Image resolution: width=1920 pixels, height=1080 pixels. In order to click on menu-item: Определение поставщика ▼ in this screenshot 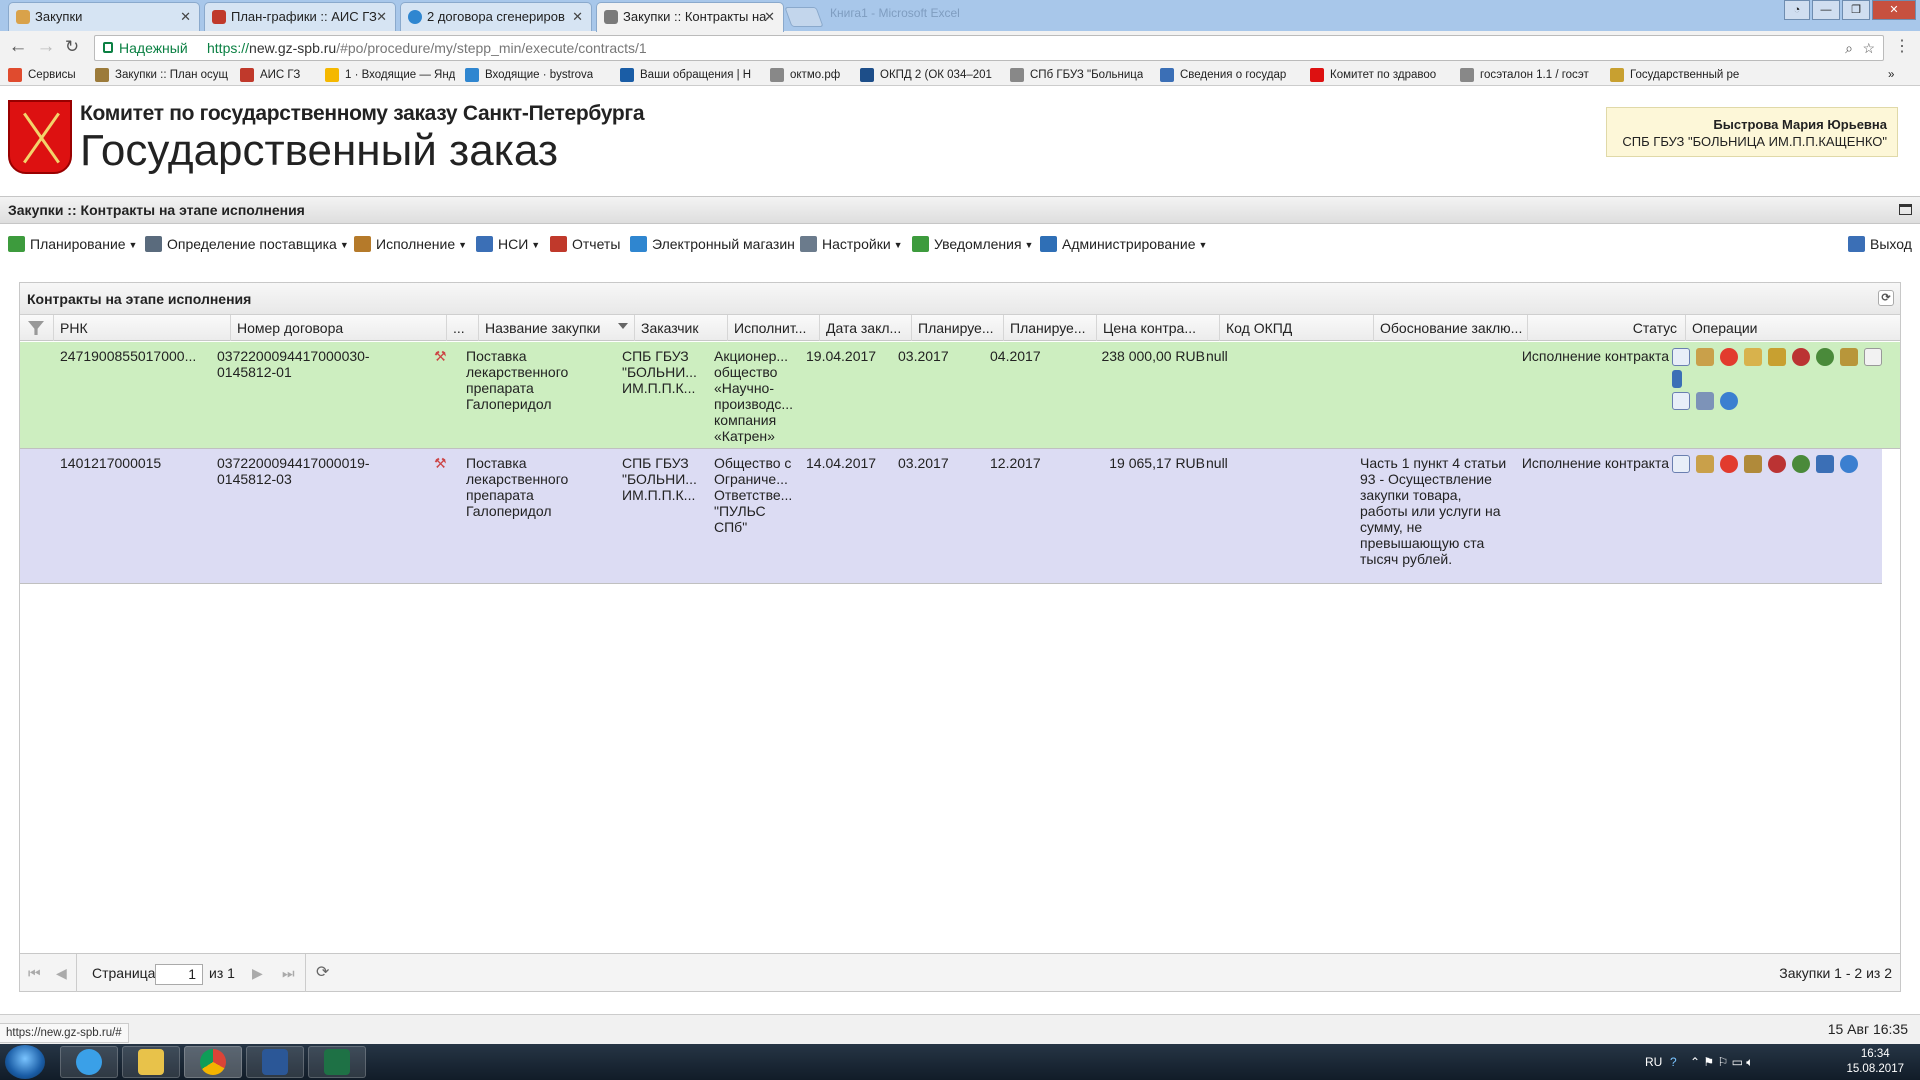, I will do `click(247, 244)`.